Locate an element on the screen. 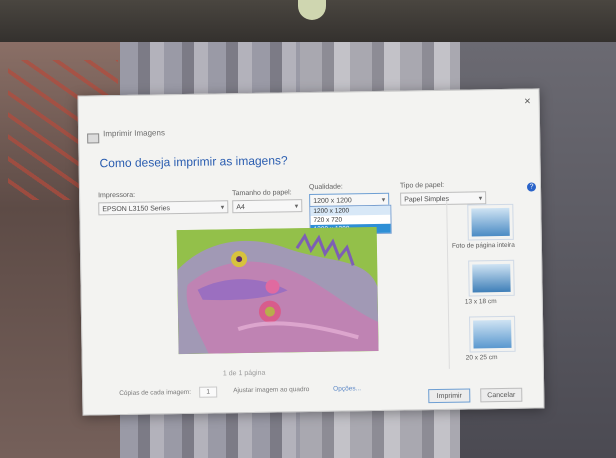 This screenshot has height=458, width=616. print-button: Imprimir is located at coordinates (449, 396).